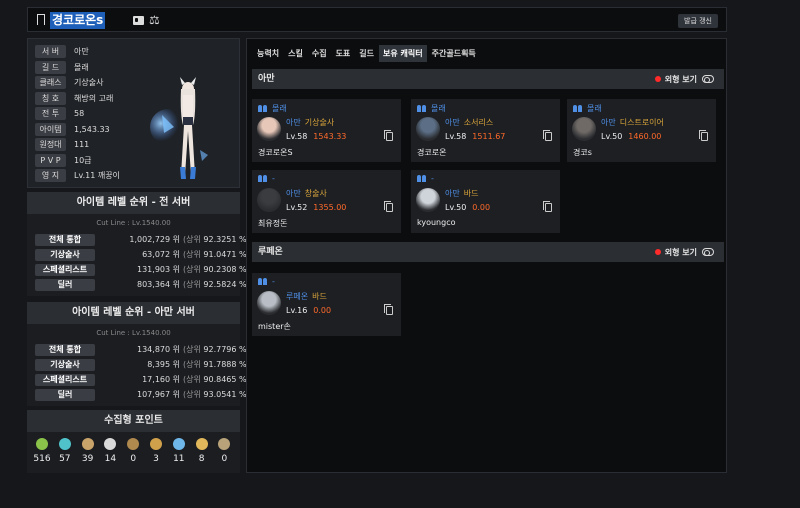 The height and width of the screenshot is (508, 800). I want to click on character-level: Lv.52 1355.00, so click(316, 207).